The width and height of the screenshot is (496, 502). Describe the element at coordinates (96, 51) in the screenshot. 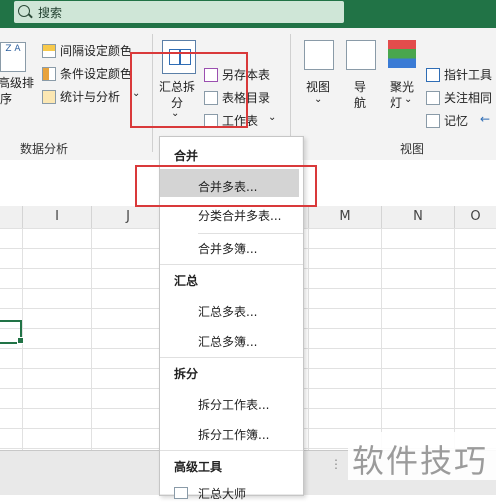

I see `interval-color-label: 间隔设定颜色` at that location.